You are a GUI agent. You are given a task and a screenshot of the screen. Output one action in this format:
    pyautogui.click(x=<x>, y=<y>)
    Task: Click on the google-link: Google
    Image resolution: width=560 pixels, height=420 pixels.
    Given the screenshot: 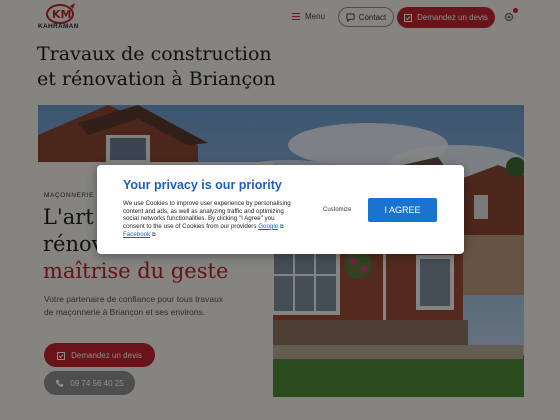 What is the action you would take?
    pyautogui.click(x=268, y=226)
    